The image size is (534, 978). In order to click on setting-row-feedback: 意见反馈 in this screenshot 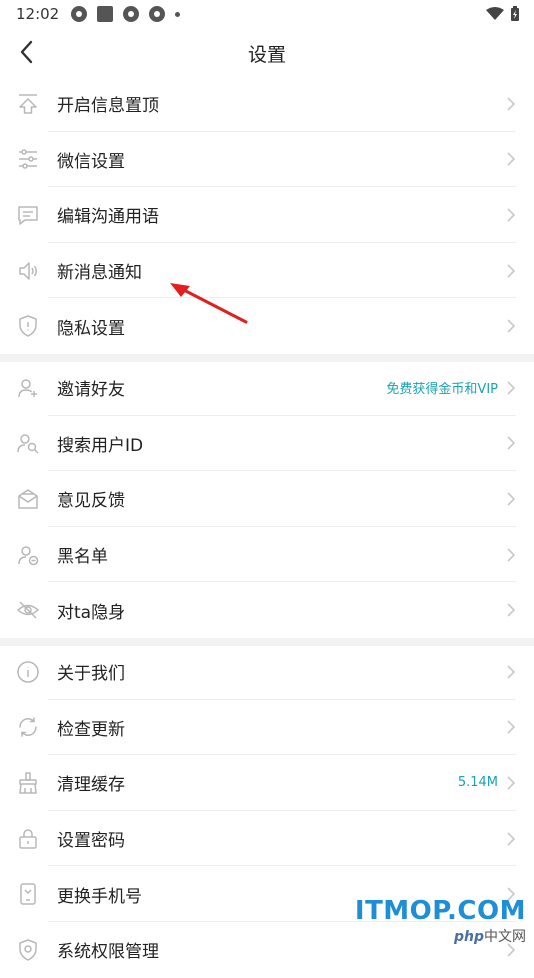, I will do `click(267, 499)`.